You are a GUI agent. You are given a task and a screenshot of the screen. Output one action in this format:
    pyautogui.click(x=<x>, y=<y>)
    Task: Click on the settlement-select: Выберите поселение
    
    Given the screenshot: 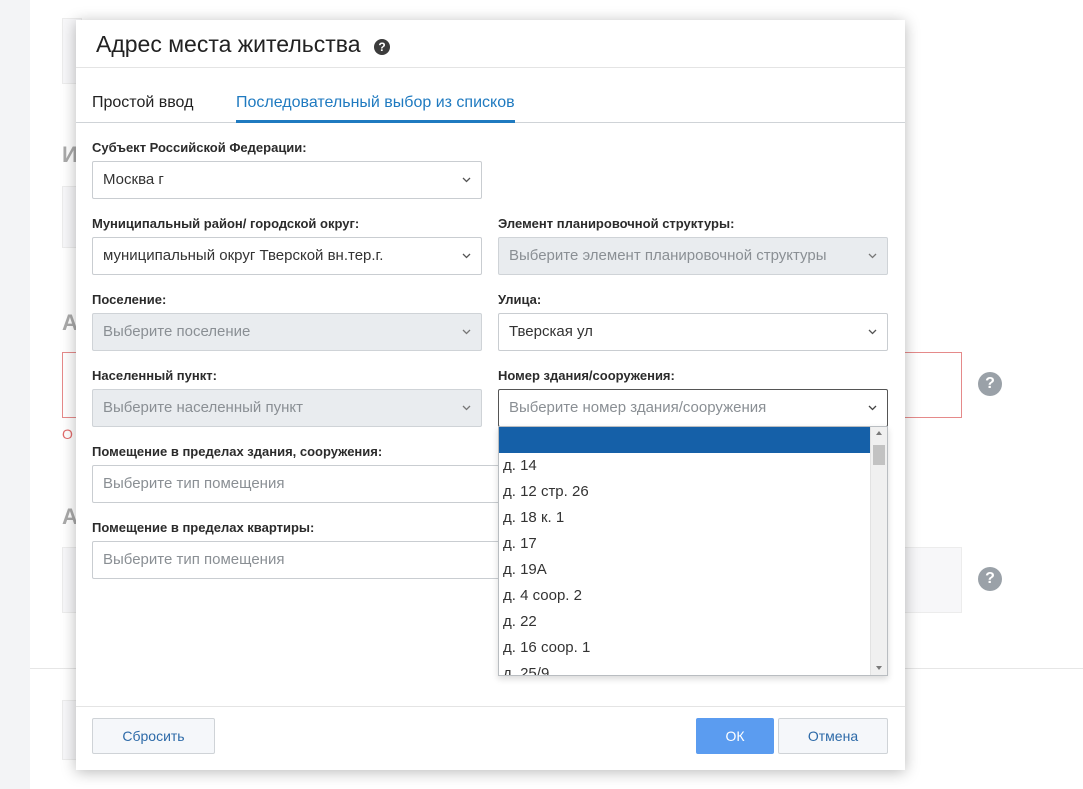 What is the action you would take?
    pyautogui.click(x=287, y=332)
    